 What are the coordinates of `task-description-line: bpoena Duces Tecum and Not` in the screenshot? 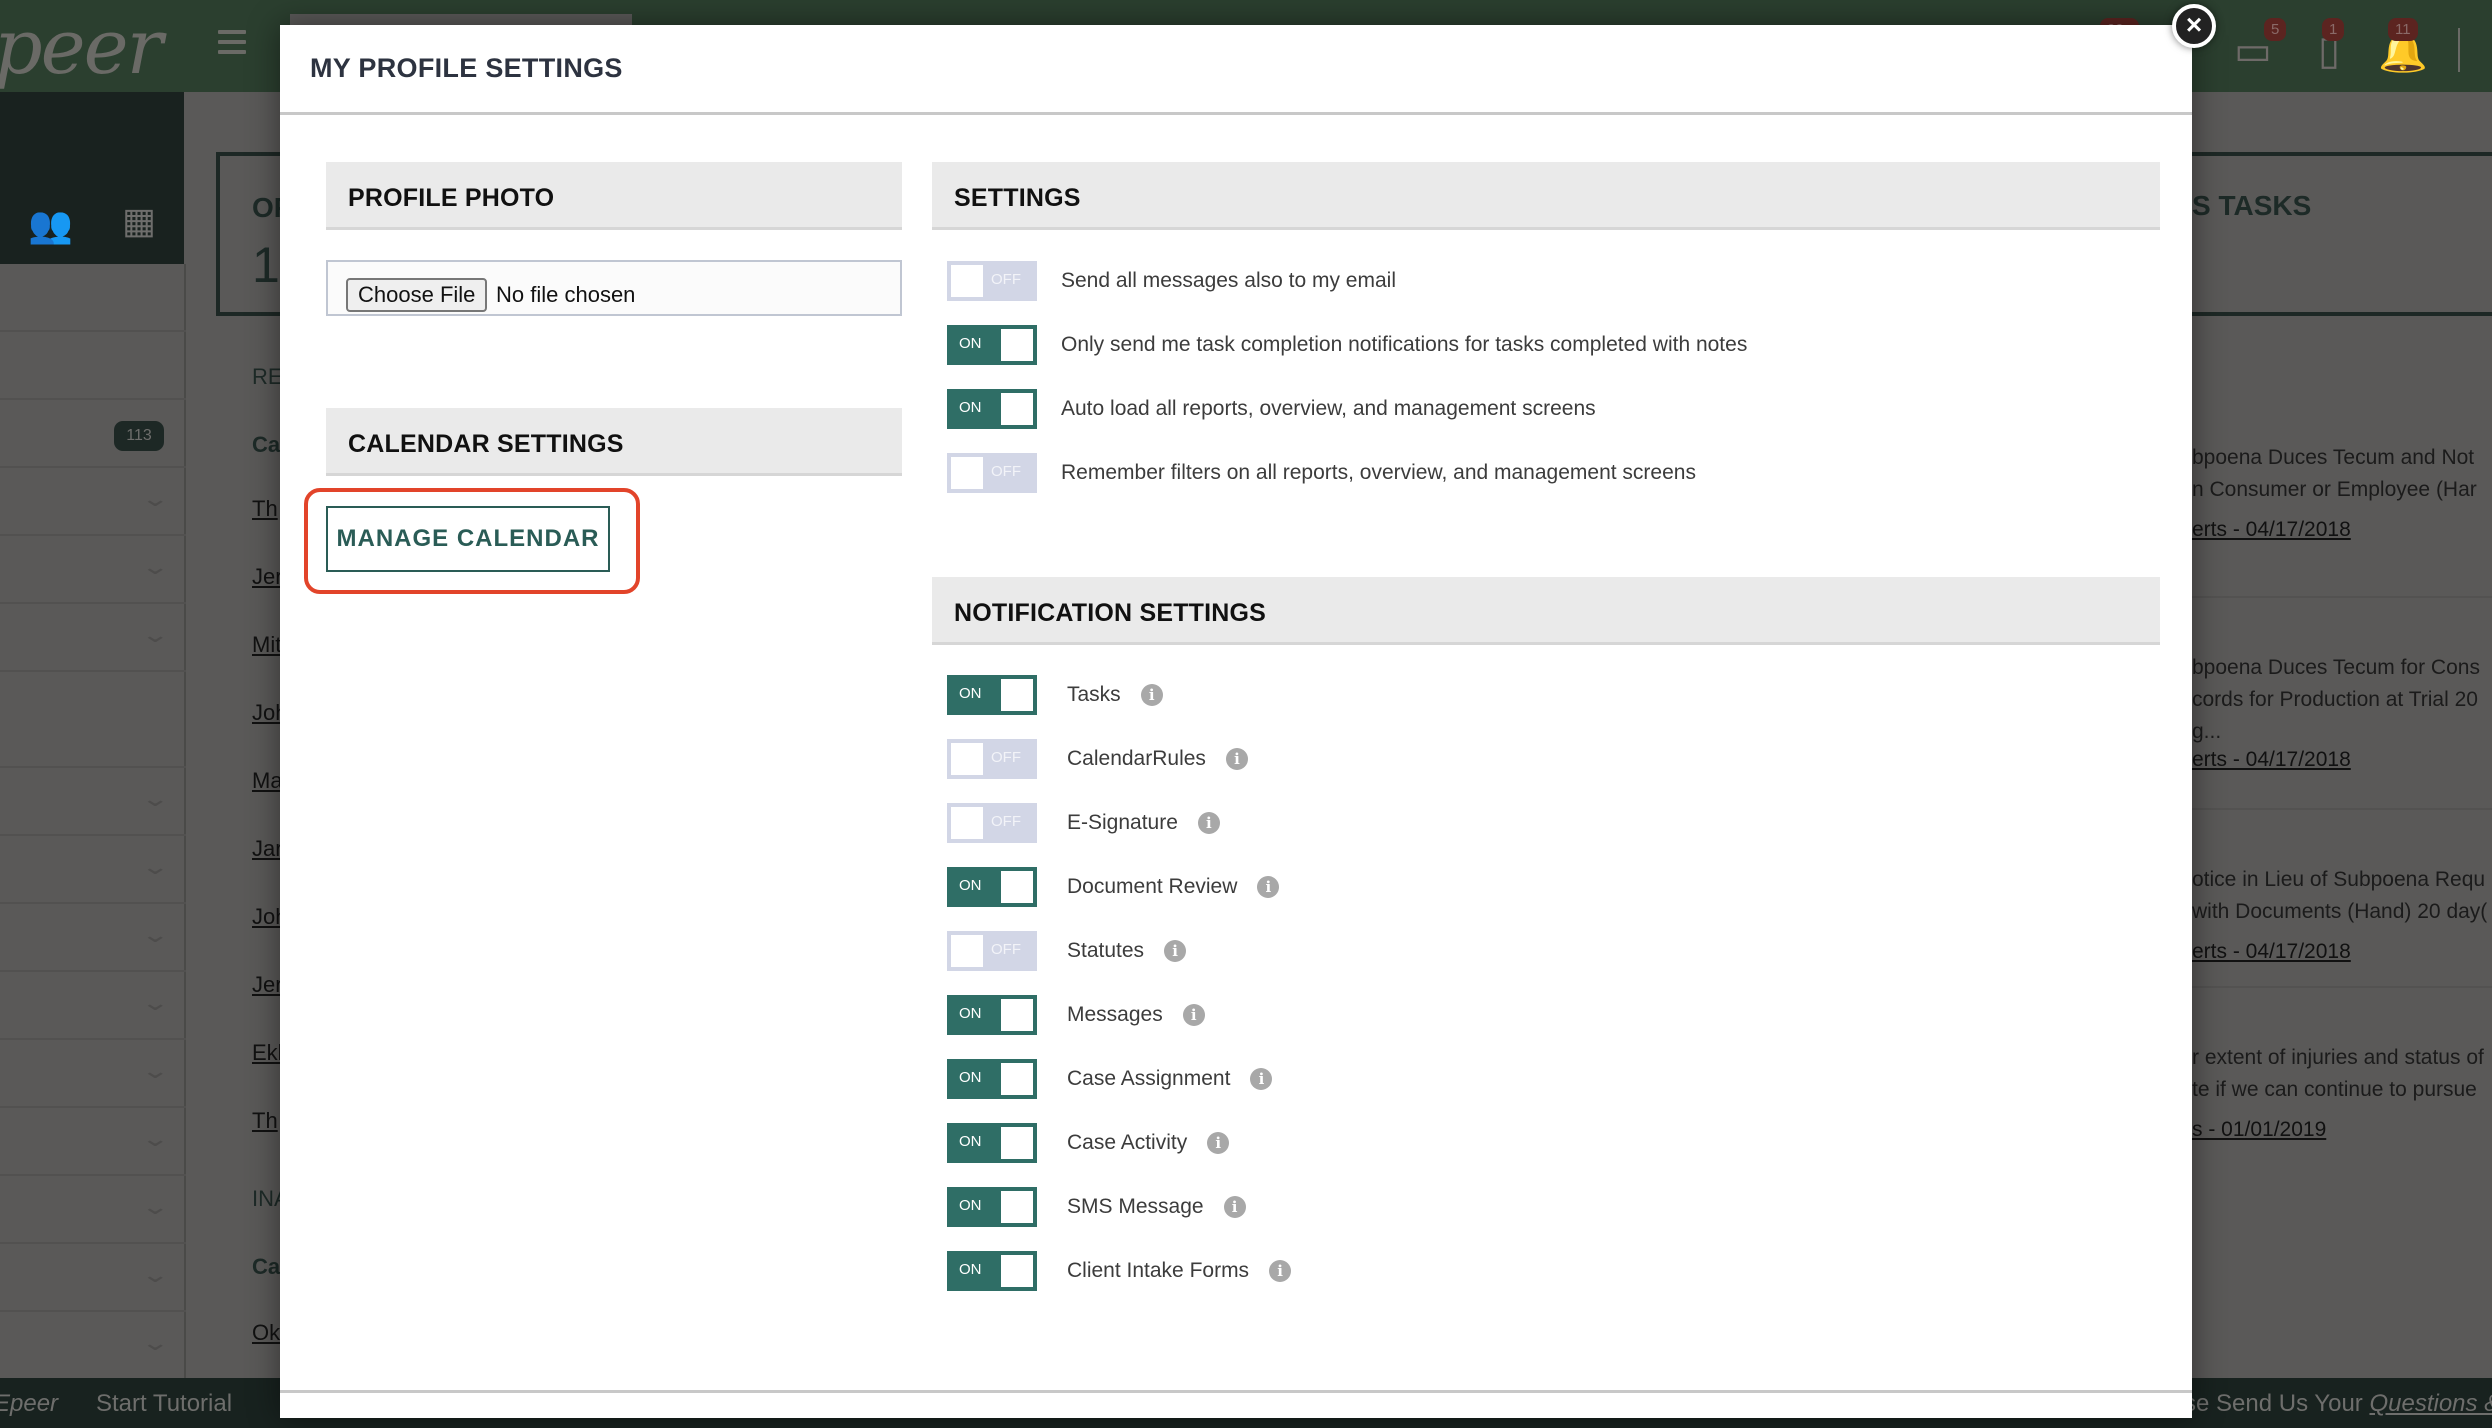 It's located at (2333, 457).